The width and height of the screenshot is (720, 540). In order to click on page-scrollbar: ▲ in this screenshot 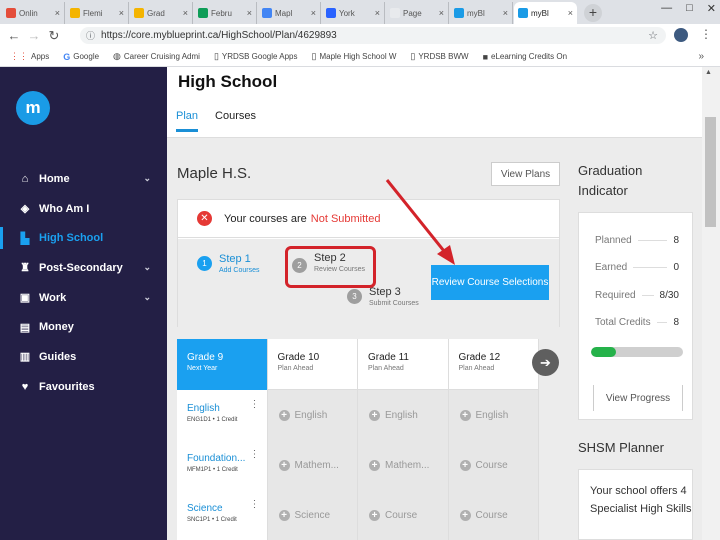, I will do `click(711, 303)`.